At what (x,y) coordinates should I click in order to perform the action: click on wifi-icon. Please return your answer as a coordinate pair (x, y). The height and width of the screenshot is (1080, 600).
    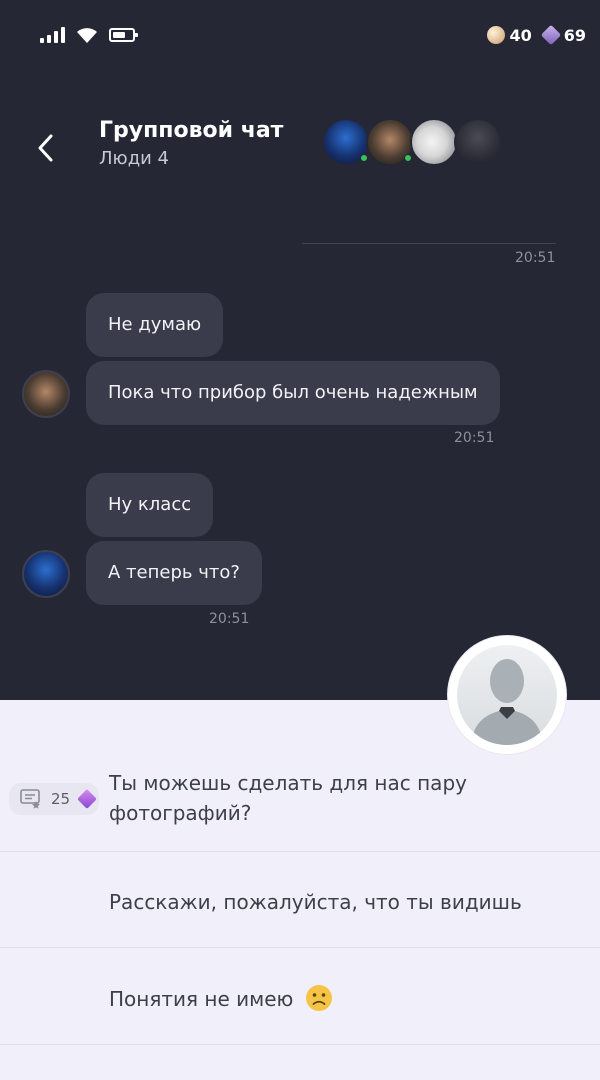
    Looking at the image, I should click on (87, 35).